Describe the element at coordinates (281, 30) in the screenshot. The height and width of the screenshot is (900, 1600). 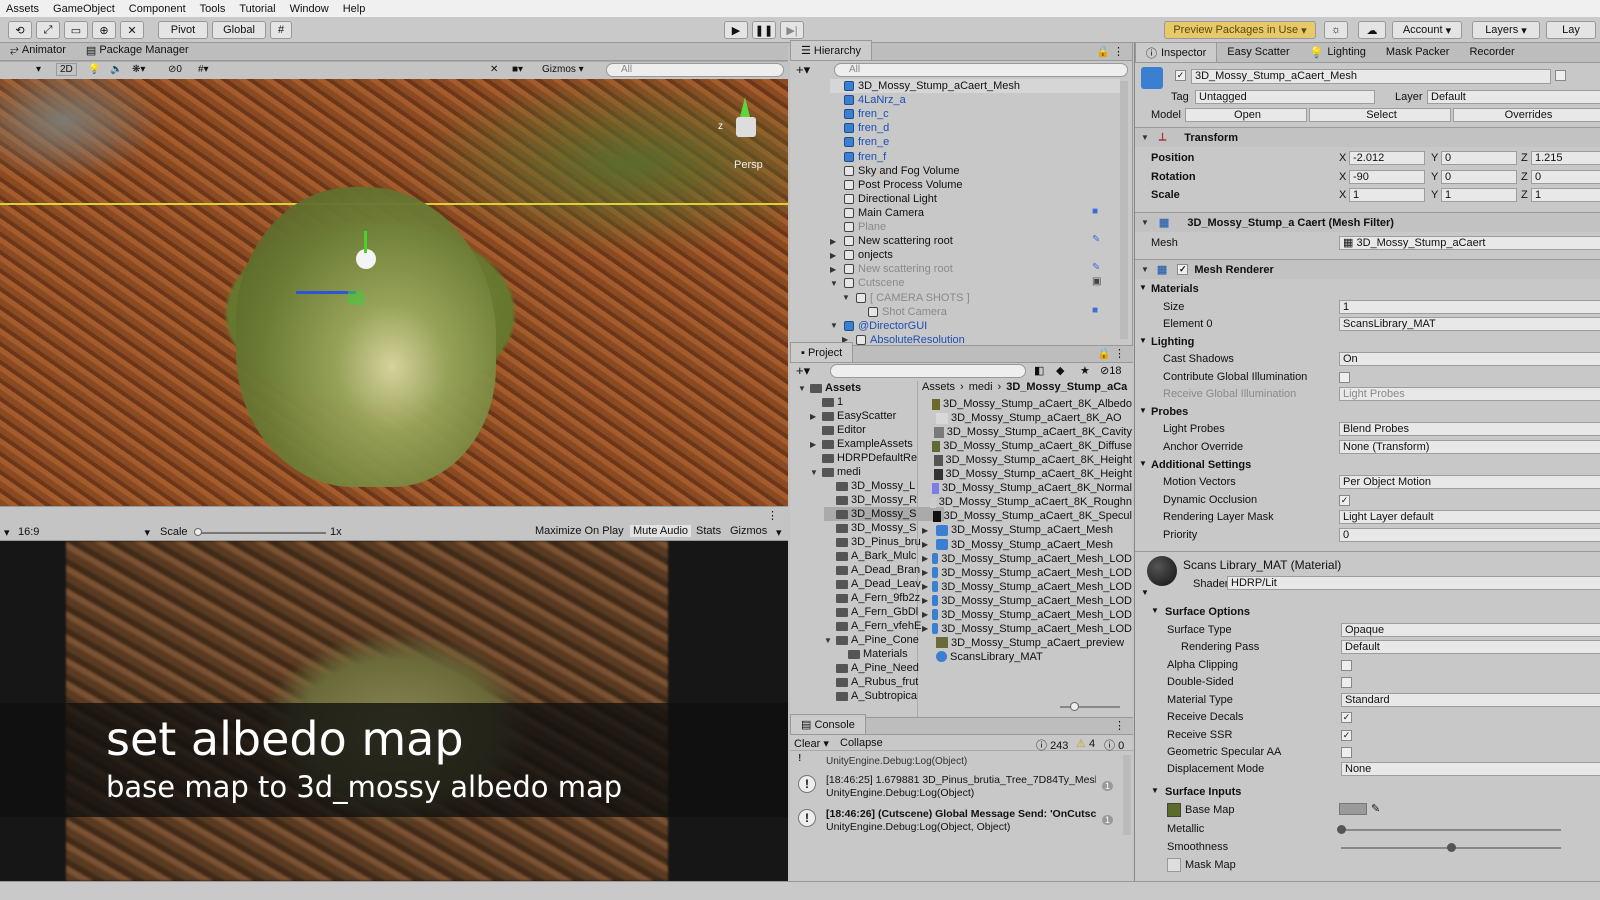
I see `grid-snap-icon: #` at that location.